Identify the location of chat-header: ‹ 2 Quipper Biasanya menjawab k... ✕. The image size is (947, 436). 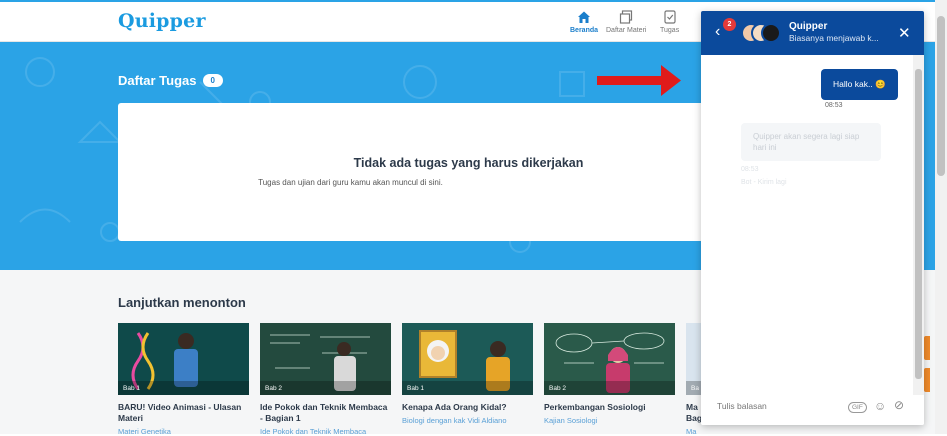
(812, 33).